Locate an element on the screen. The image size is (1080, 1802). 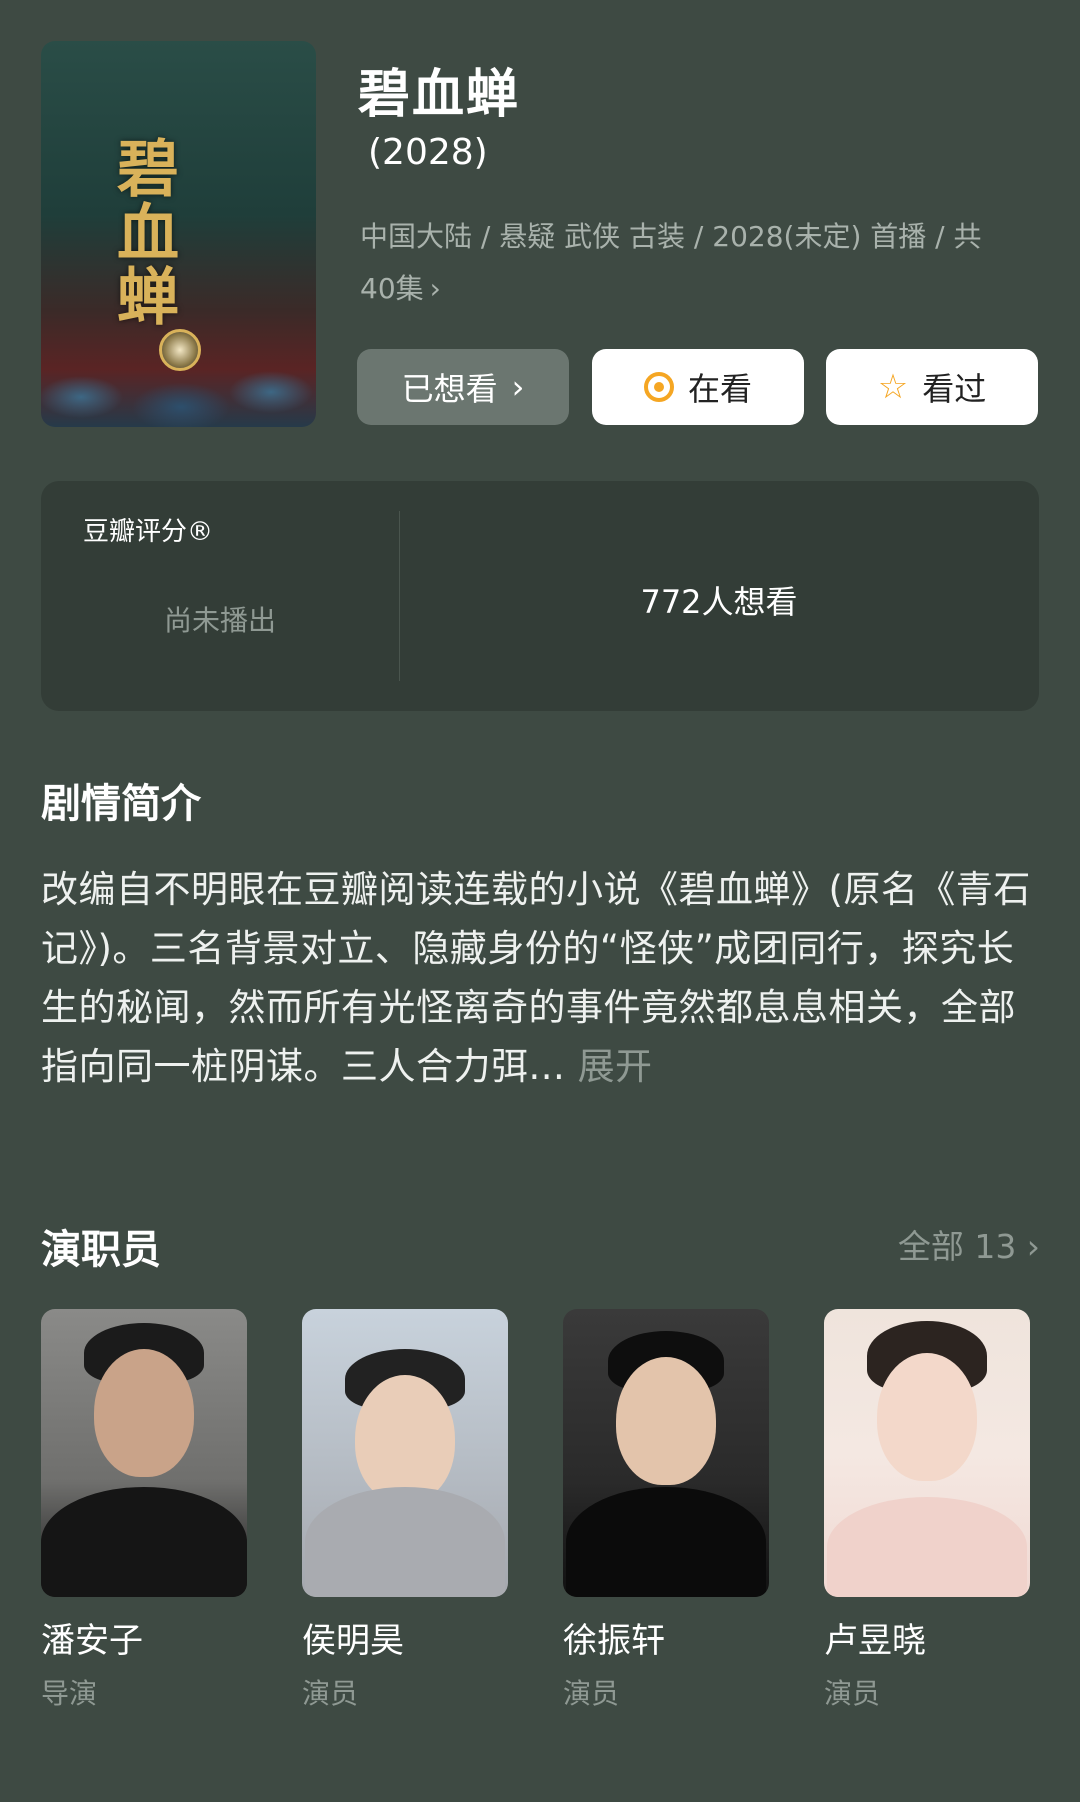
cast-all-link: 全部 13 › is located at coordinates (969, 1244).